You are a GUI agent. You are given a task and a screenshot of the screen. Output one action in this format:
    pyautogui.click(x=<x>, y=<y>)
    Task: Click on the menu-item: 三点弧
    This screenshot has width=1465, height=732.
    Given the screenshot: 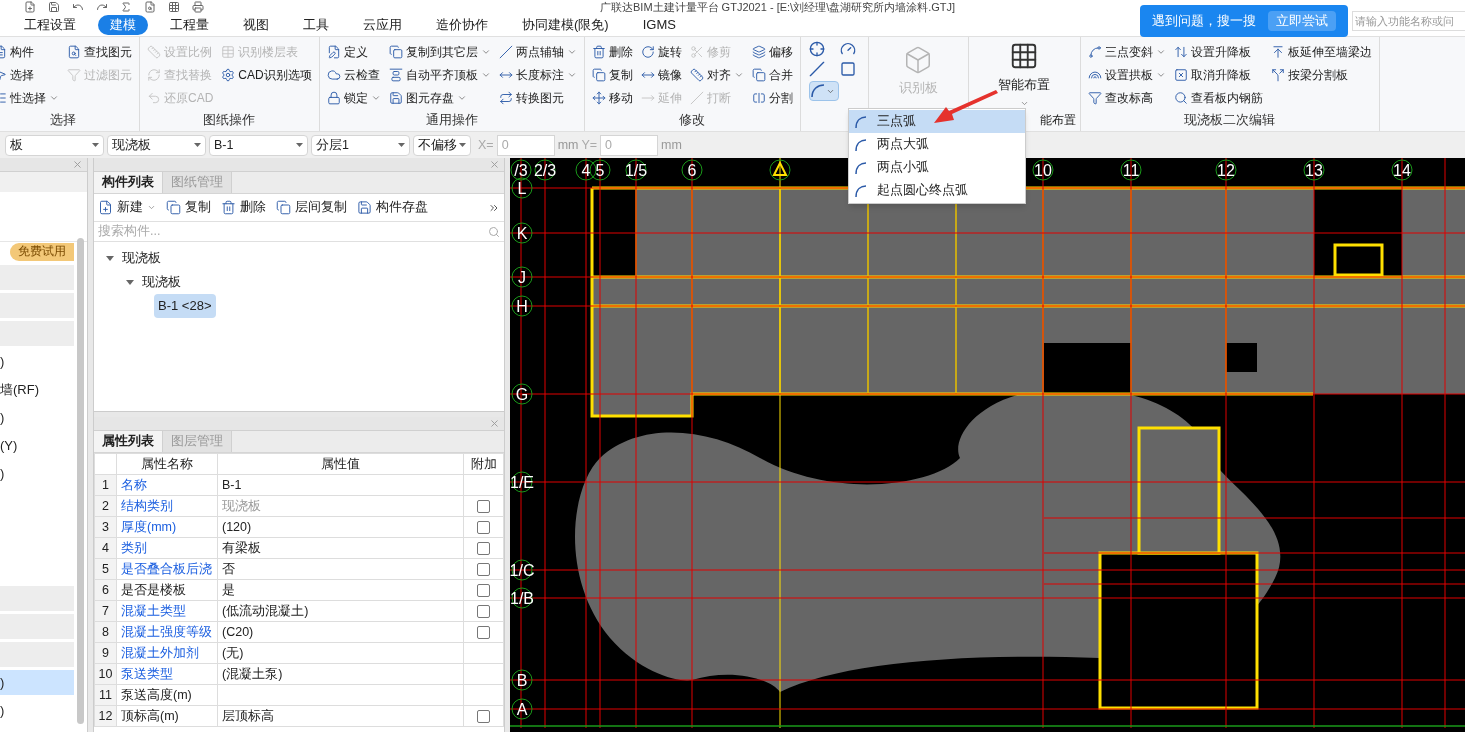 What is the action you would take?
    pyautogui.click(x=937, y=121)
    